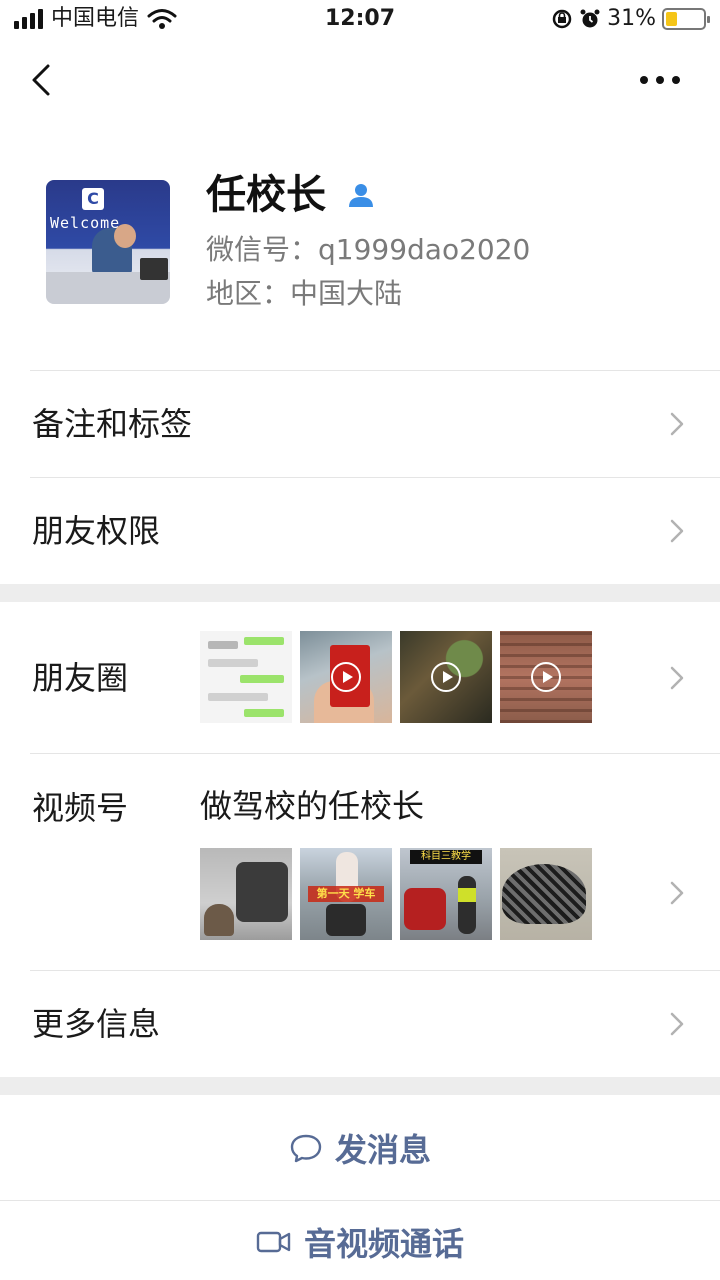 This screenshot has width=720, height=1280. I want to click on thumb-person, so click(467, 905).